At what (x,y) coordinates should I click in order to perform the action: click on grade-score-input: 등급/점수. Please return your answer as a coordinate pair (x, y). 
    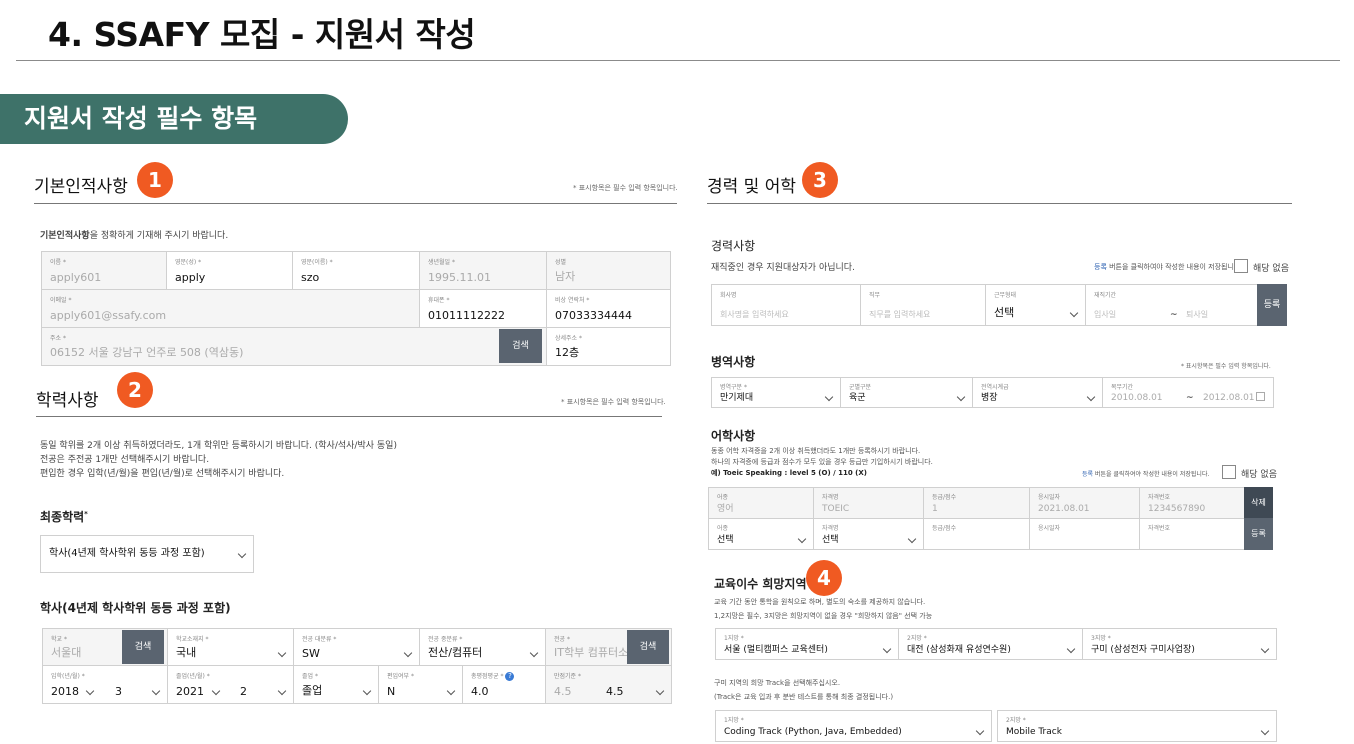
    Looking at the image, I should click on (976, 534).